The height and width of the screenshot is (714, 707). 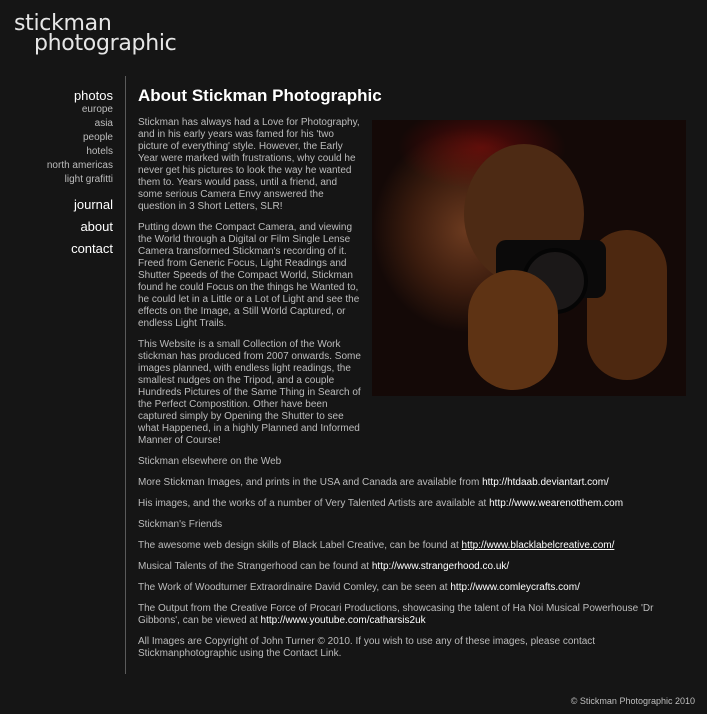 I want to click on nav-journal: journal, so click(x=80, y=204).